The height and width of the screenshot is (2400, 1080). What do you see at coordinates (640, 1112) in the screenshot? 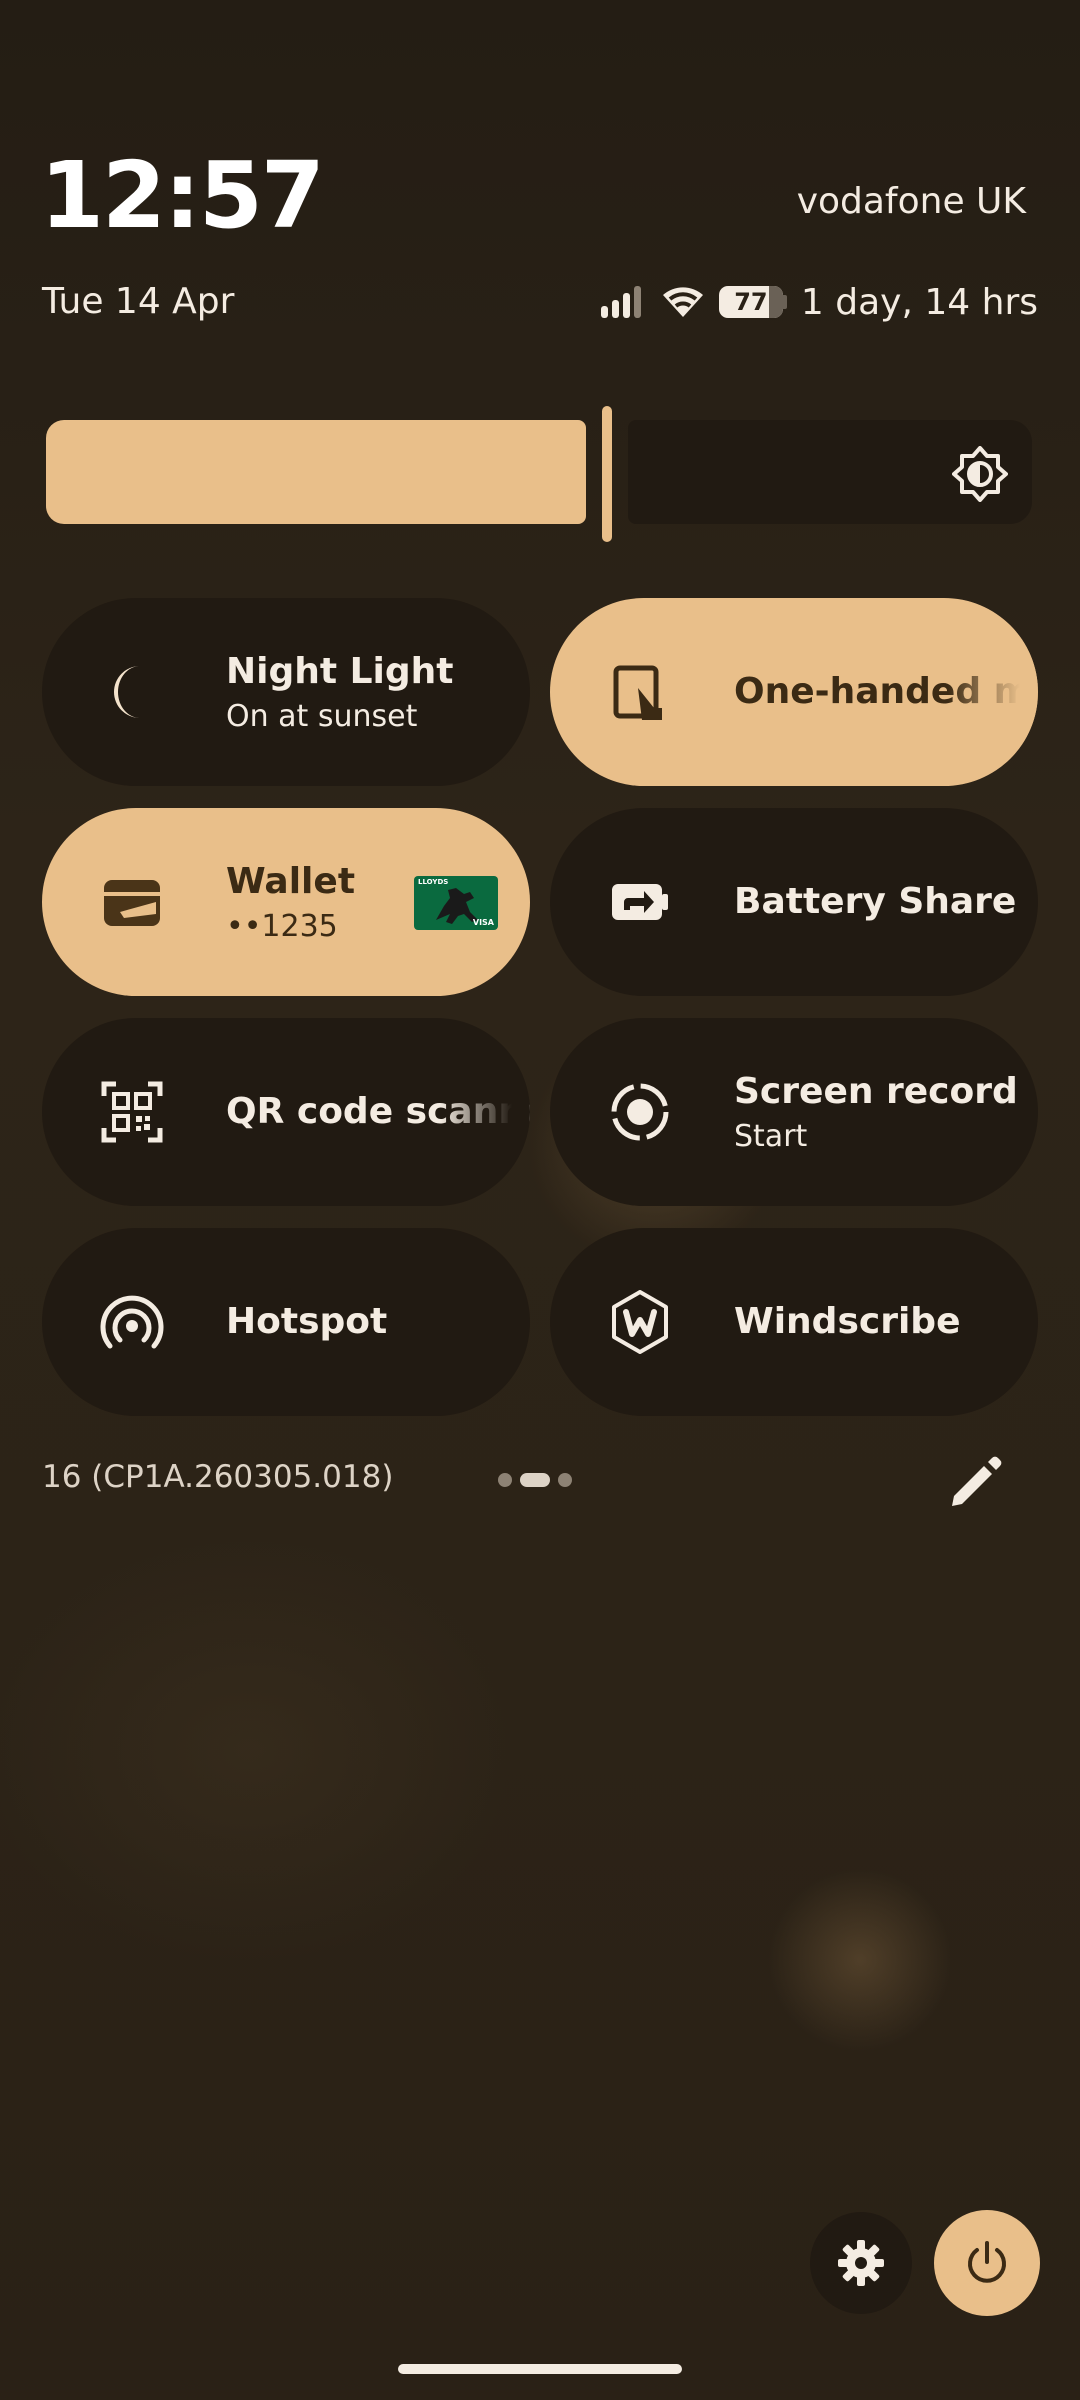
I see `screen-record-icon` at bounding box center [640, 1112].